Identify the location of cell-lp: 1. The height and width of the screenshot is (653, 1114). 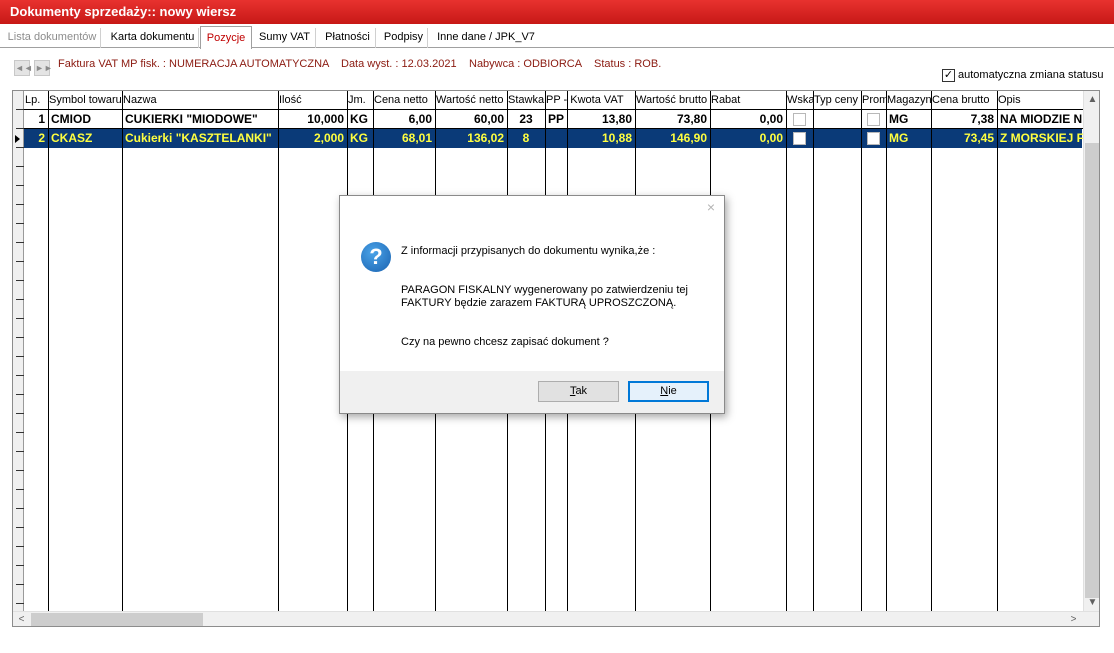
(36, 119).